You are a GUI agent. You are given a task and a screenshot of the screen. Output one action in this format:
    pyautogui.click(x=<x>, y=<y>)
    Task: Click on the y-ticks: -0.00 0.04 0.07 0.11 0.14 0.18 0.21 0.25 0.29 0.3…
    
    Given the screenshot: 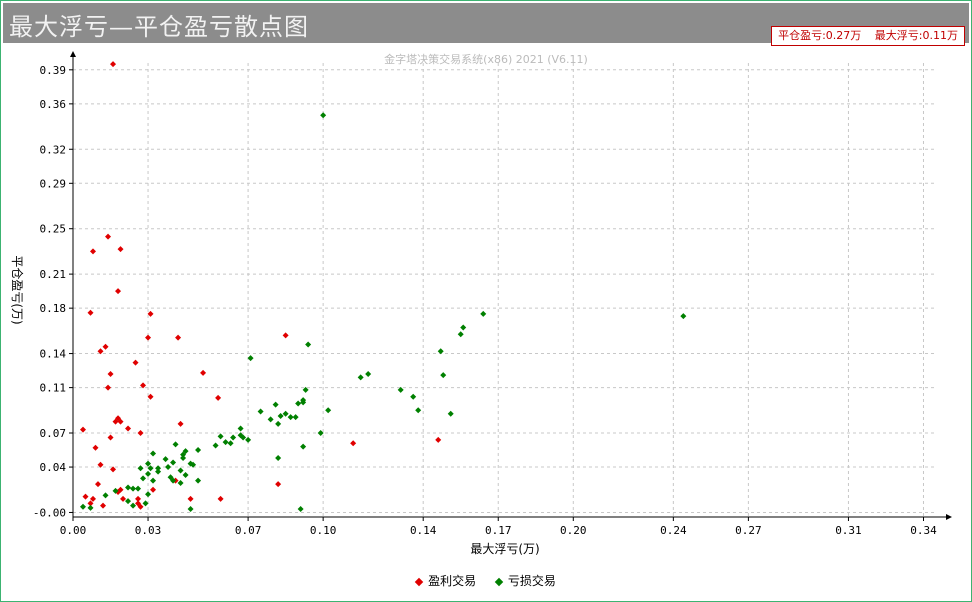 What is the action you would take?
    pyautogui.click(x=53, y=291)
    